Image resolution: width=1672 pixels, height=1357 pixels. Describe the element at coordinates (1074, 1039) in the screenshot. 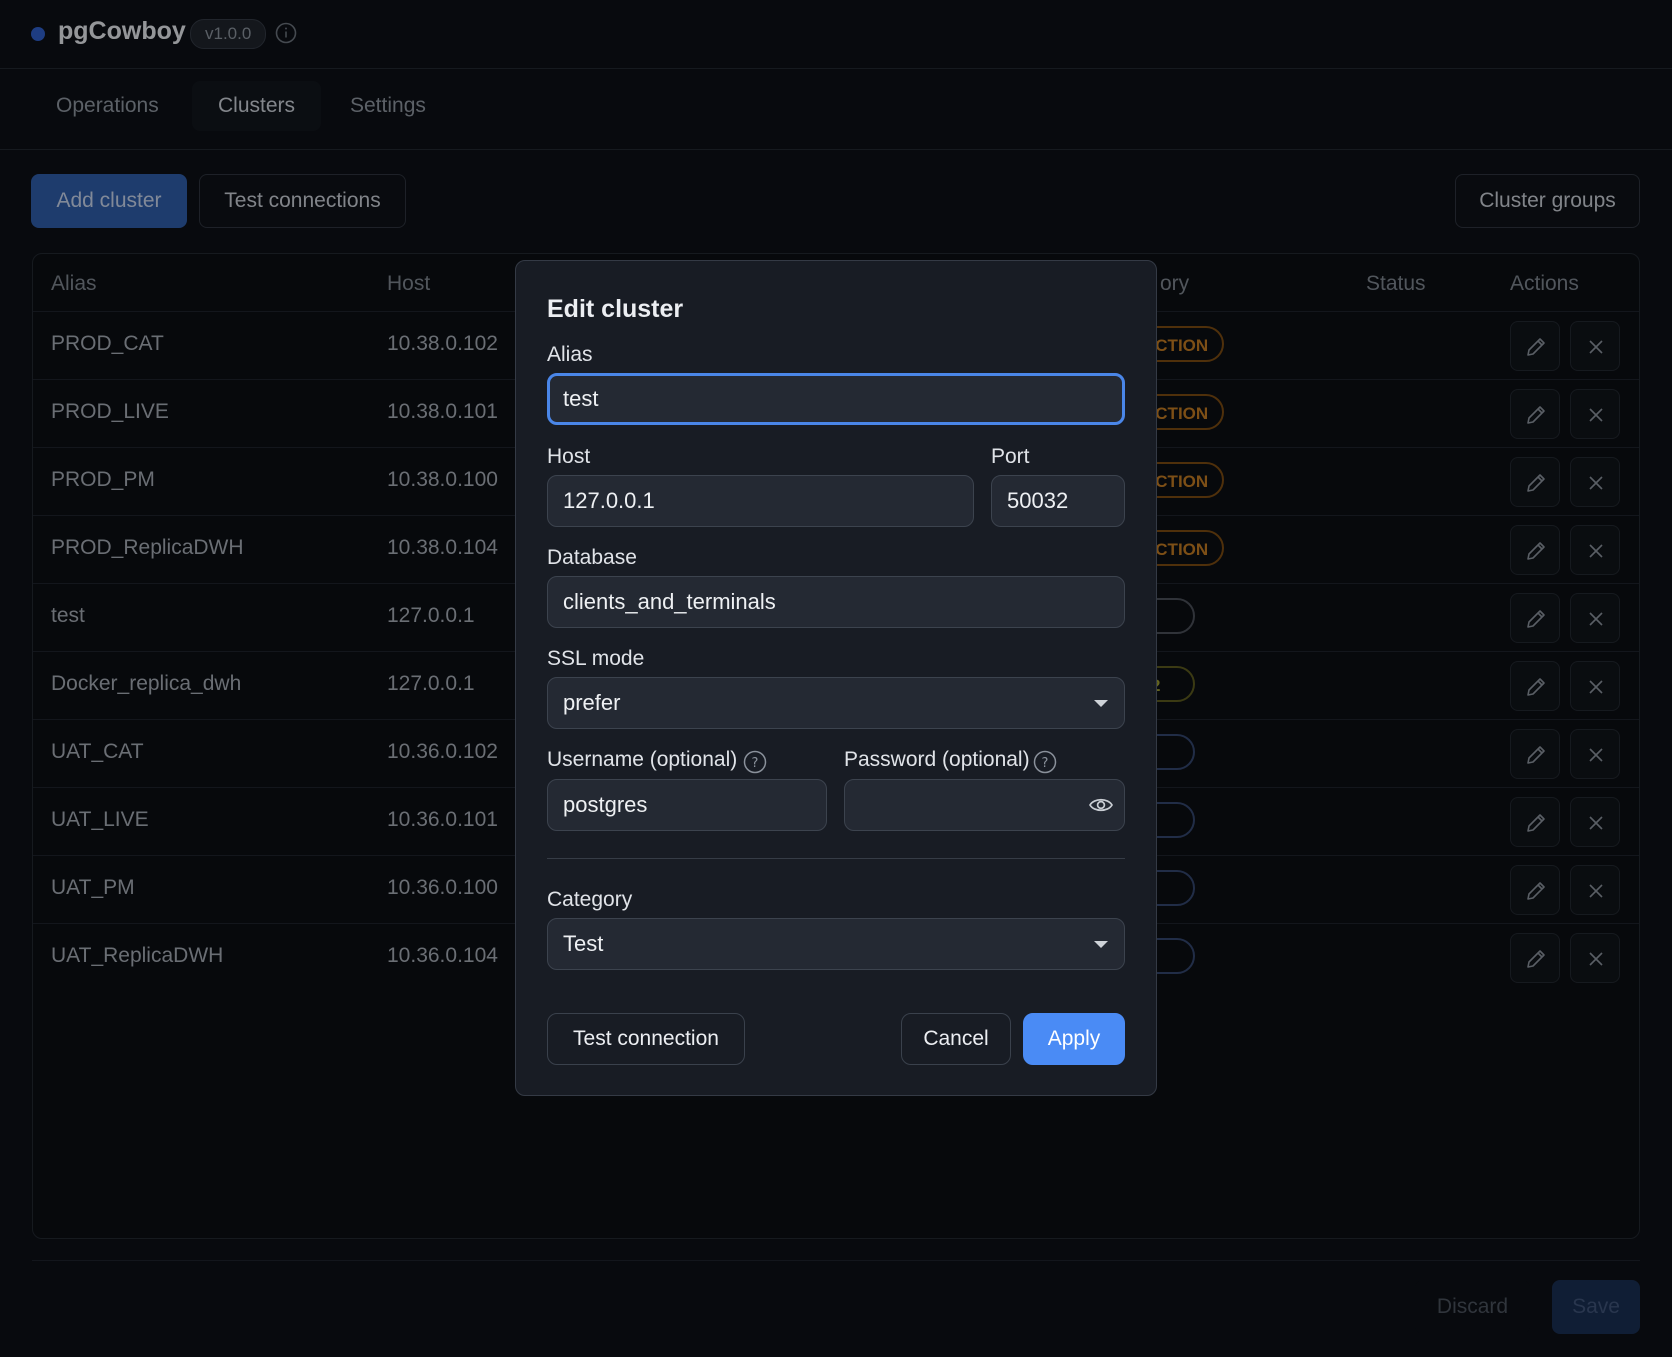

I see `apply-button: Apply` at that location.